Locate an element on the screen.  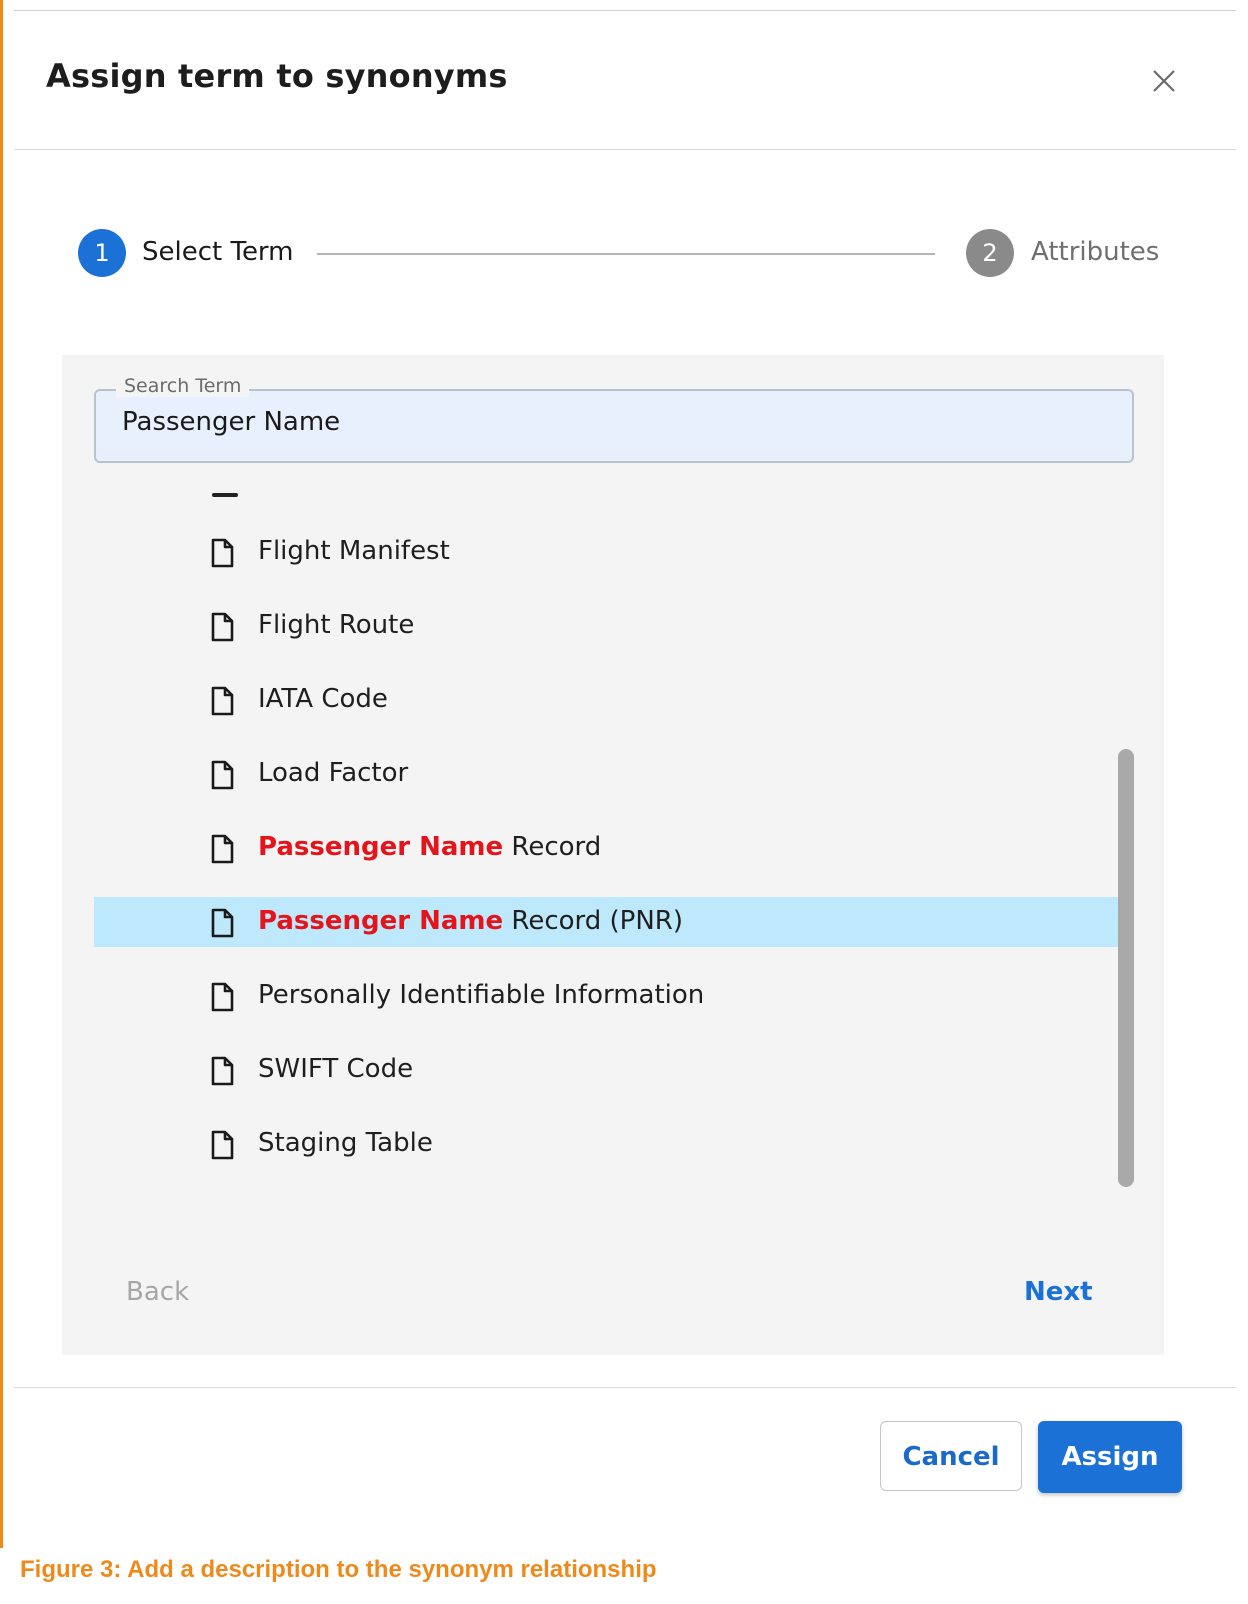
list-item: Staging Table is located at coordinates (606, 1144).